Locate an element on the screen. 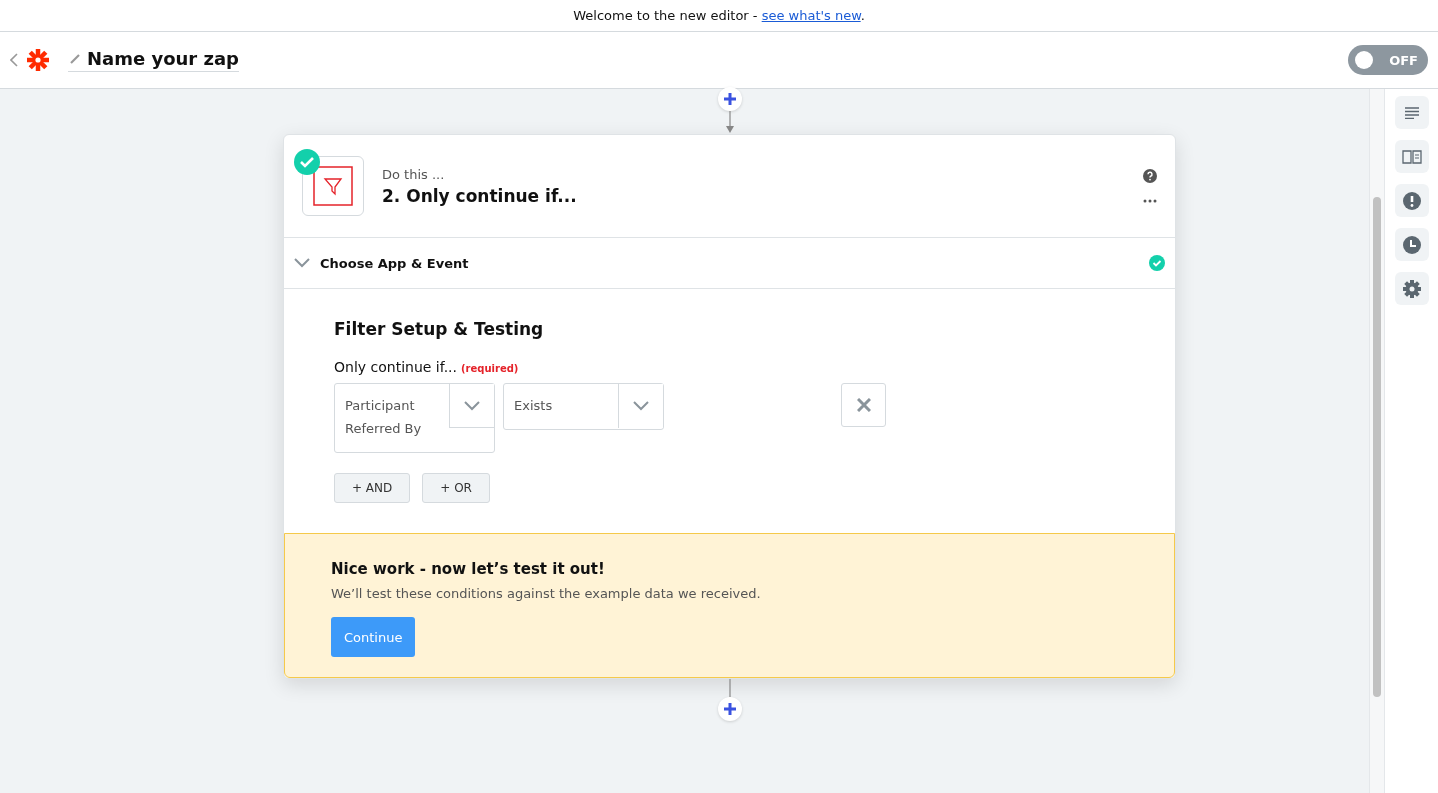 The width and height of the screenshot is (1438, 793). settings-icon is located at coordinates (1411, 288).